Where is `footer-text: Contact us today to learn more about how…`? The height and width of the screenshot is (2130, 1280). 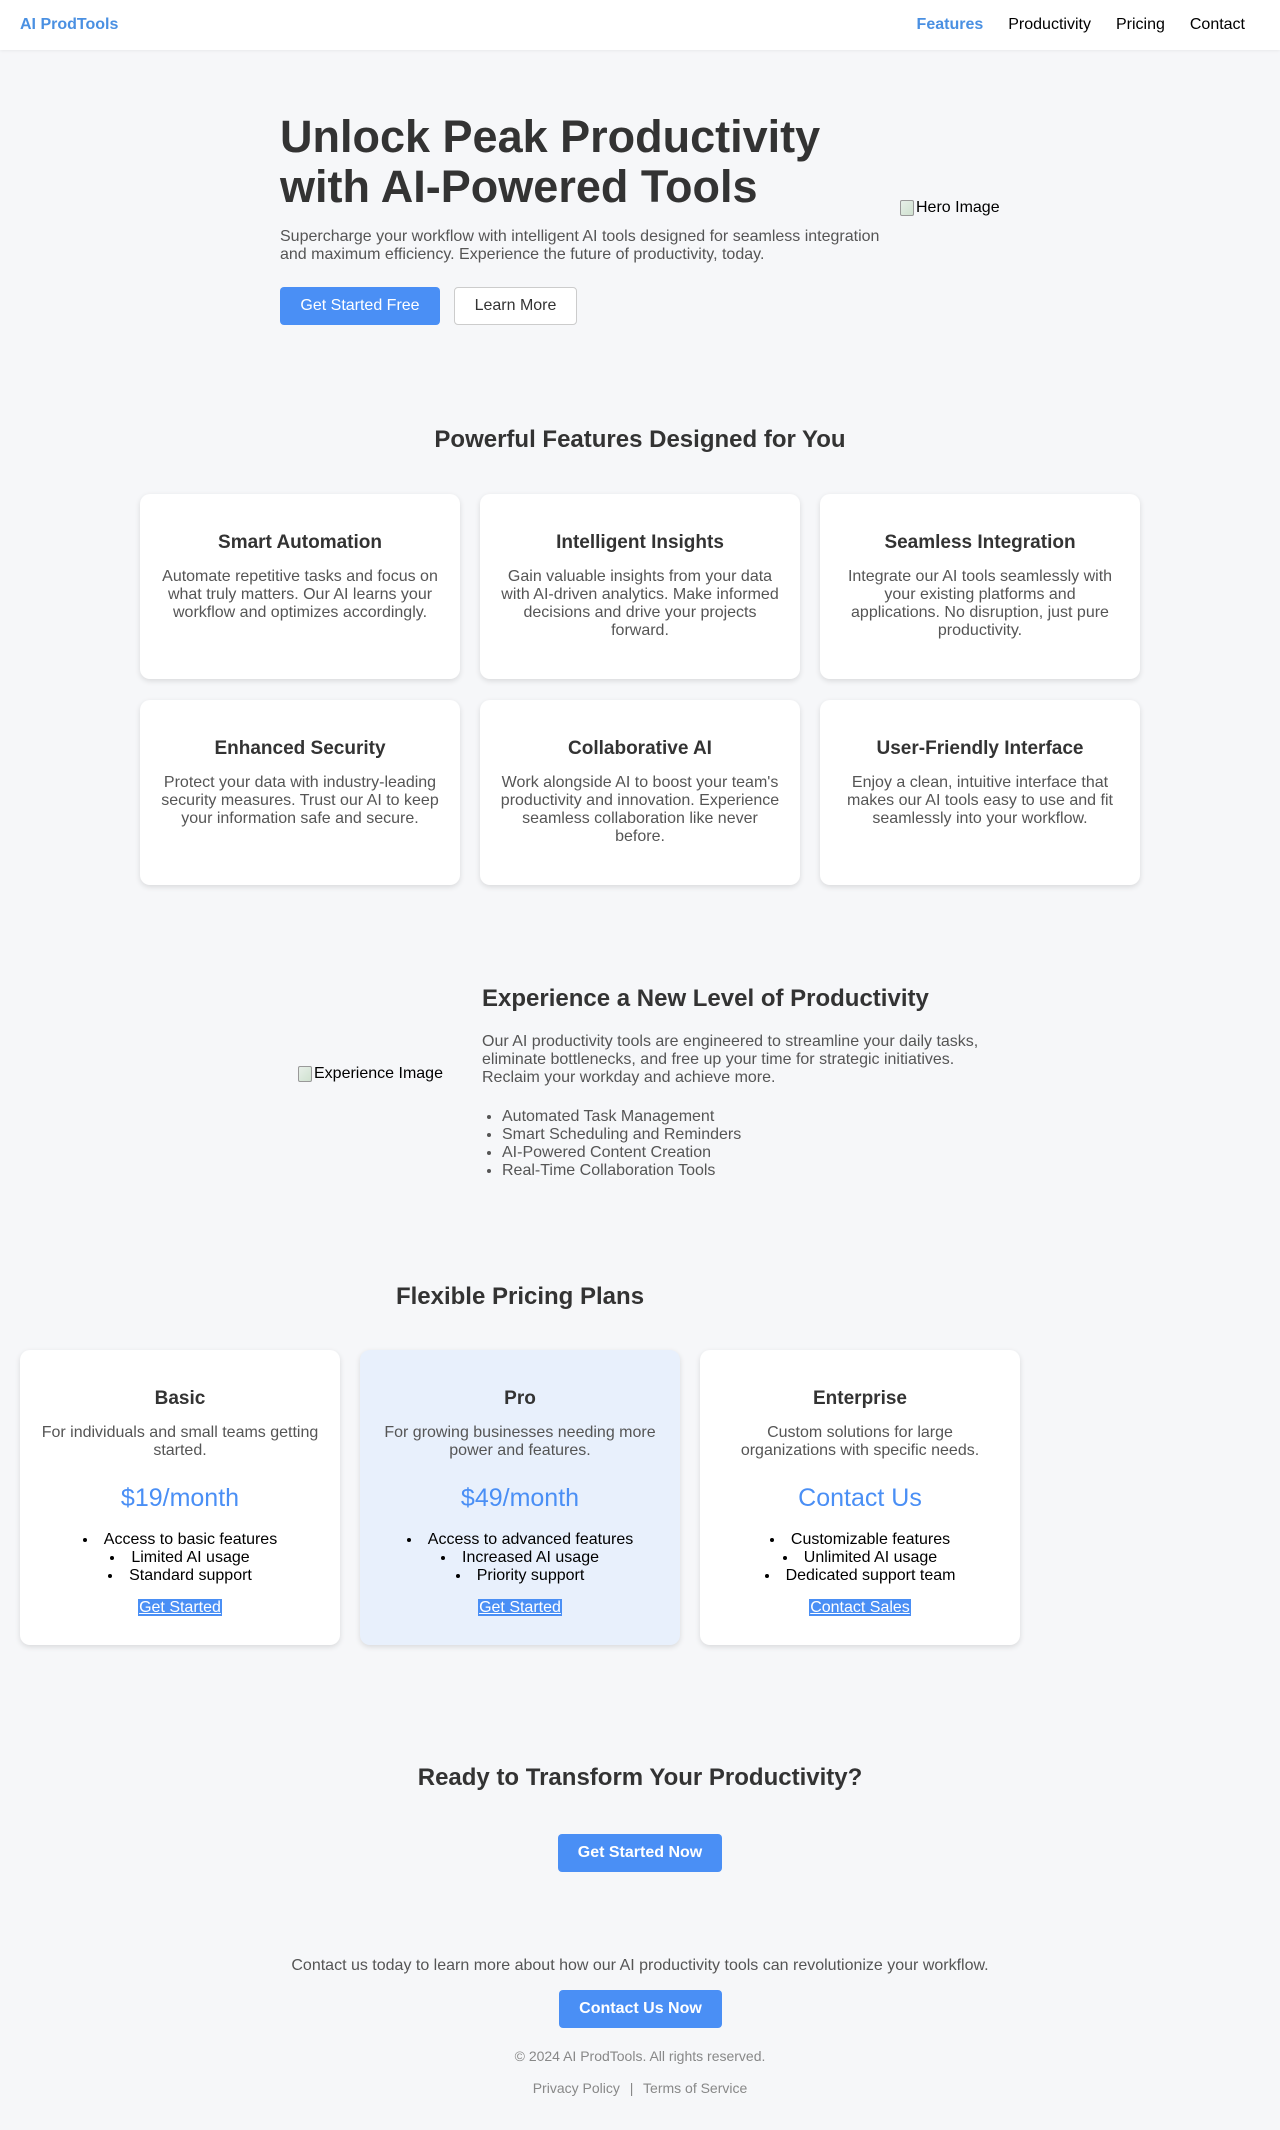 footer-text: Contact us today to learn more about how… is located at coordinates (640, 1965).